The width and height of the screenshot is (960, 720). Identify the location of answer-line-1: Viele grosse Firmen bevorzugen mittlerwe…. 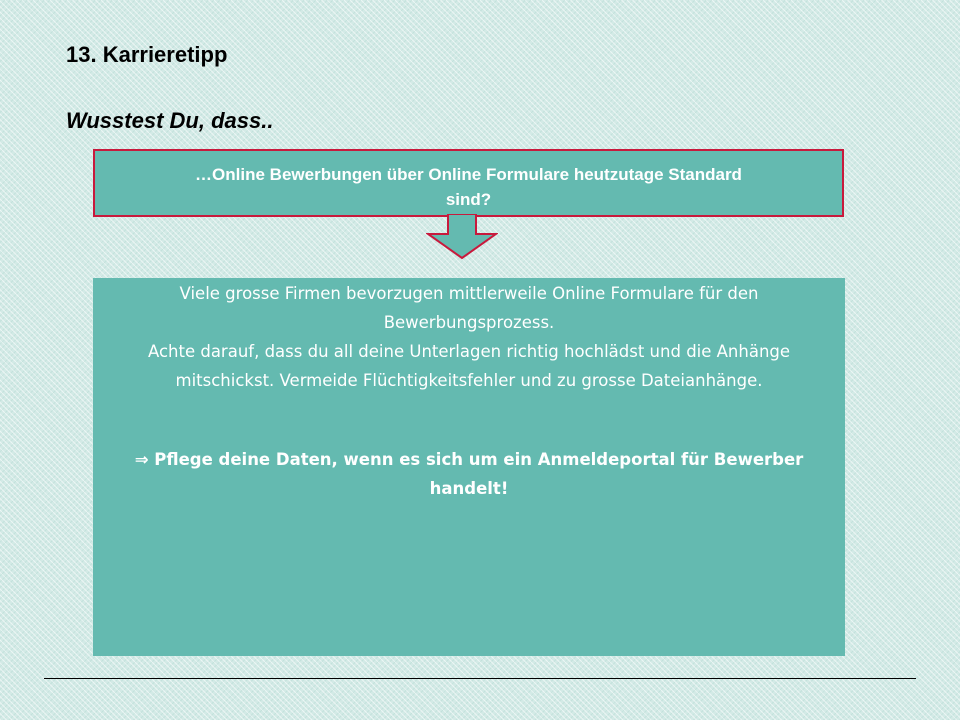
(469, 293).